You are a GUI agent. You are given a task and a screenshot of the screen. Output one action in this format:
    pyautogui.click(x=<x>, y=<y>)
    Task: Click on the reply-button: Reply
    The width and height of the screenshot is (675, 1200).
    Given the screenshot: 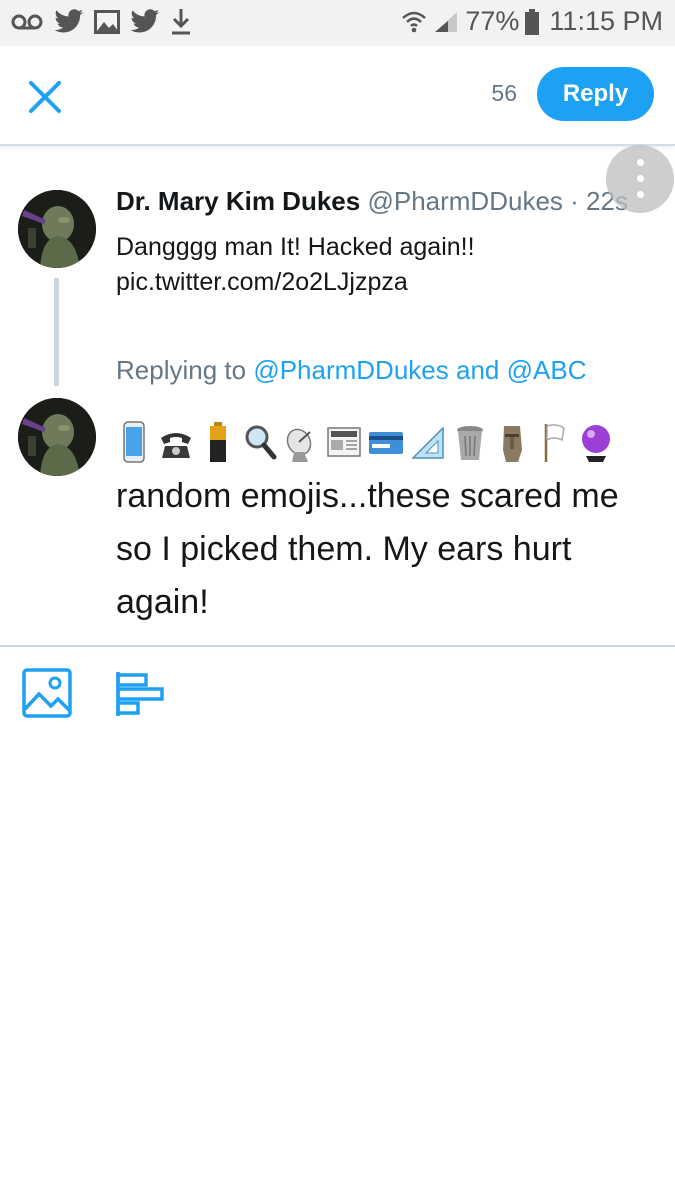 What is the action you would take?
    pyautogui.click(x=595, y=94)
    